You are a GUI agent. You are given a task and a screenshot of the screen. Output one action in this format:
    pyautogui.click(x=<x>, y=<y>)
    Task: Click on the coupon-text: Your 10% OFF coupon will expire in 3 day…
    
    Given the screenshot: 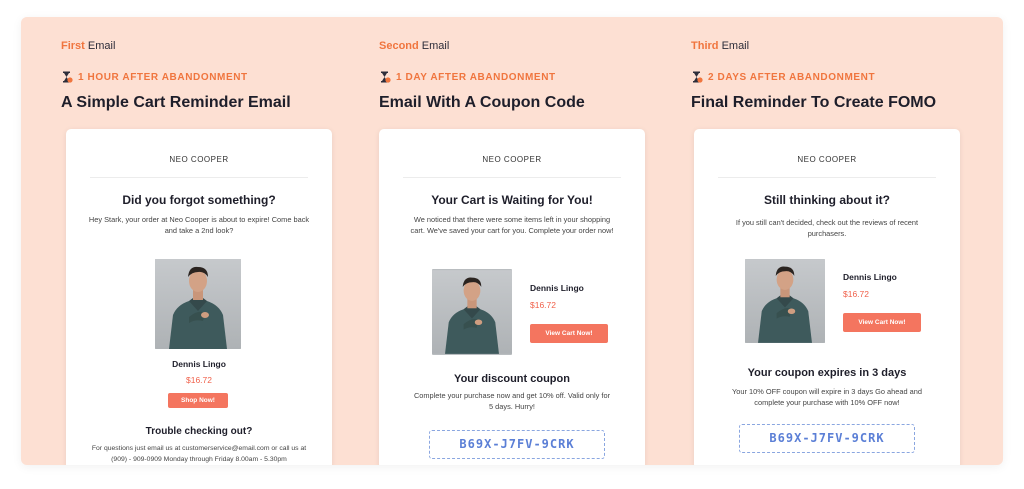 What is the action you would take?
    pyautogui.click(x=827, y=397)
    